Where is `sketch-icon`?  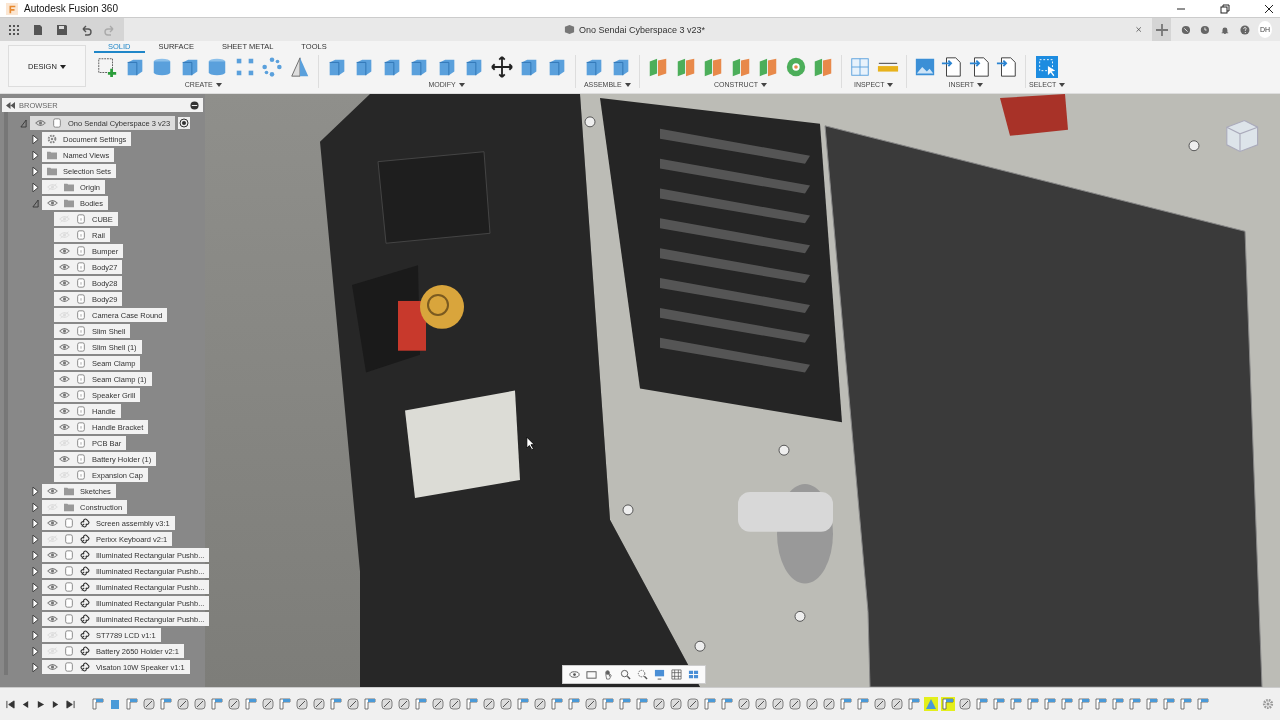 sketch-icon is located at coordinates (107, 67).